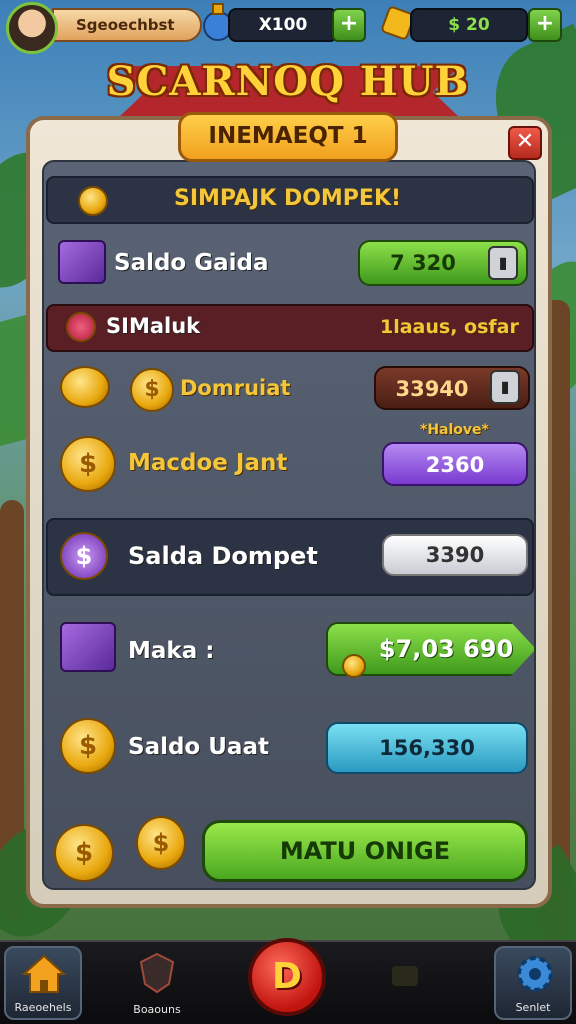 The height and width of the screenshot is (1024, 576). What do you see at coordinates (525, 143) in the screenshot?
I see `close-button: ✕` at bounding box center [525, 143].